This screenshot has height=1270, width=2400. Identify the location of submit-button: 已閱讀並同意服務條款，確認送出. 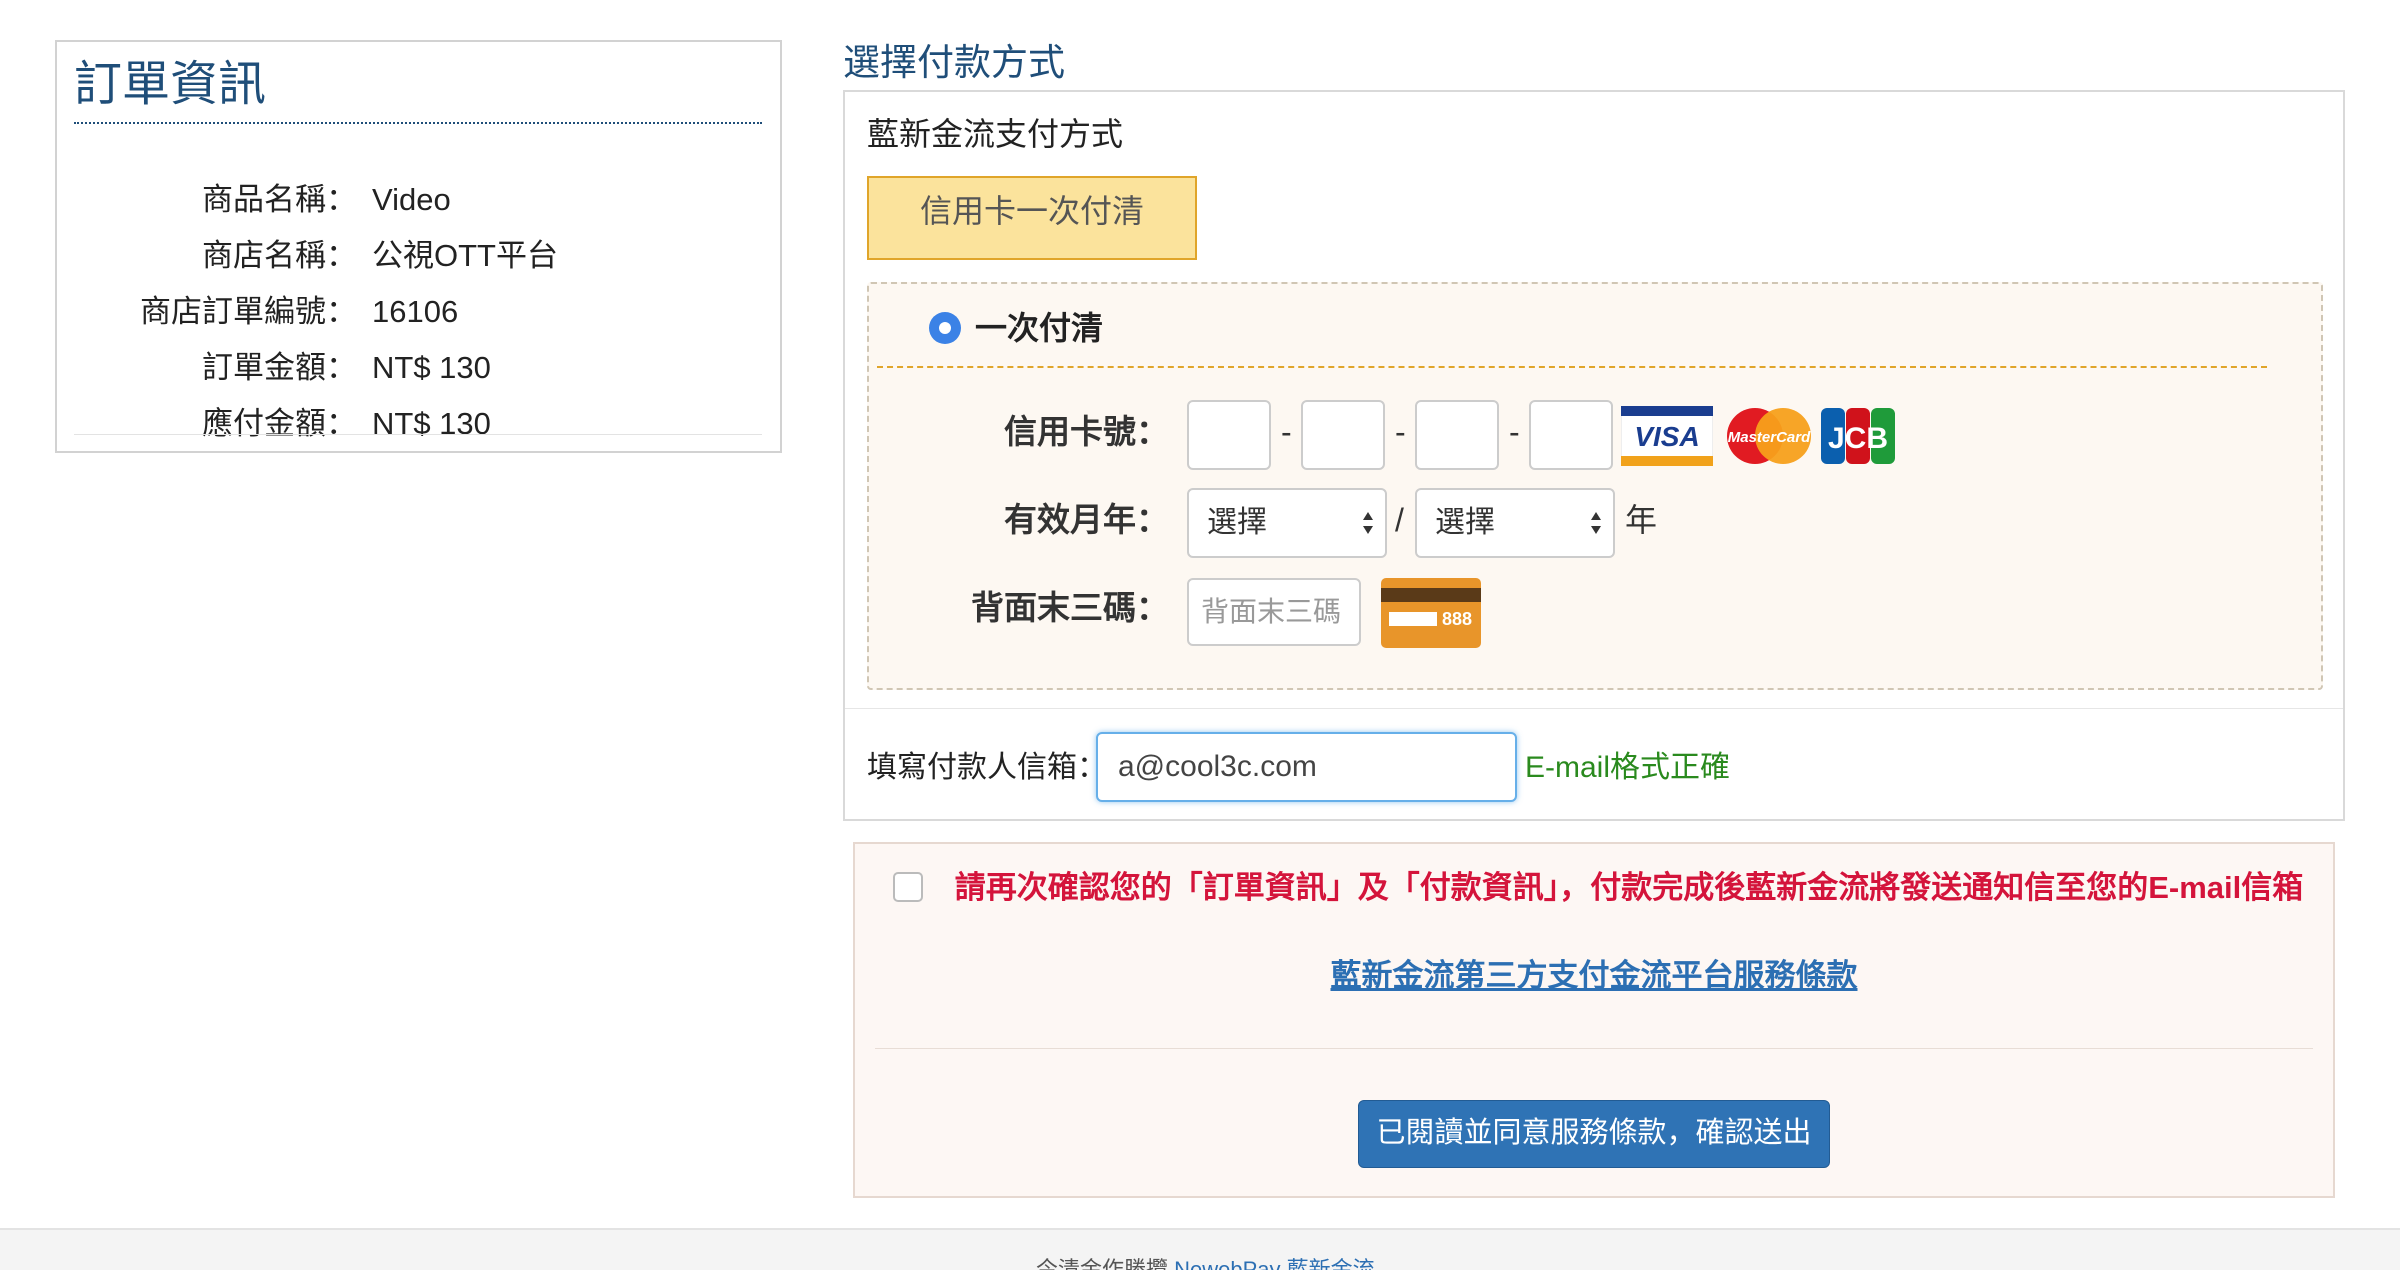
(1594, 1134).